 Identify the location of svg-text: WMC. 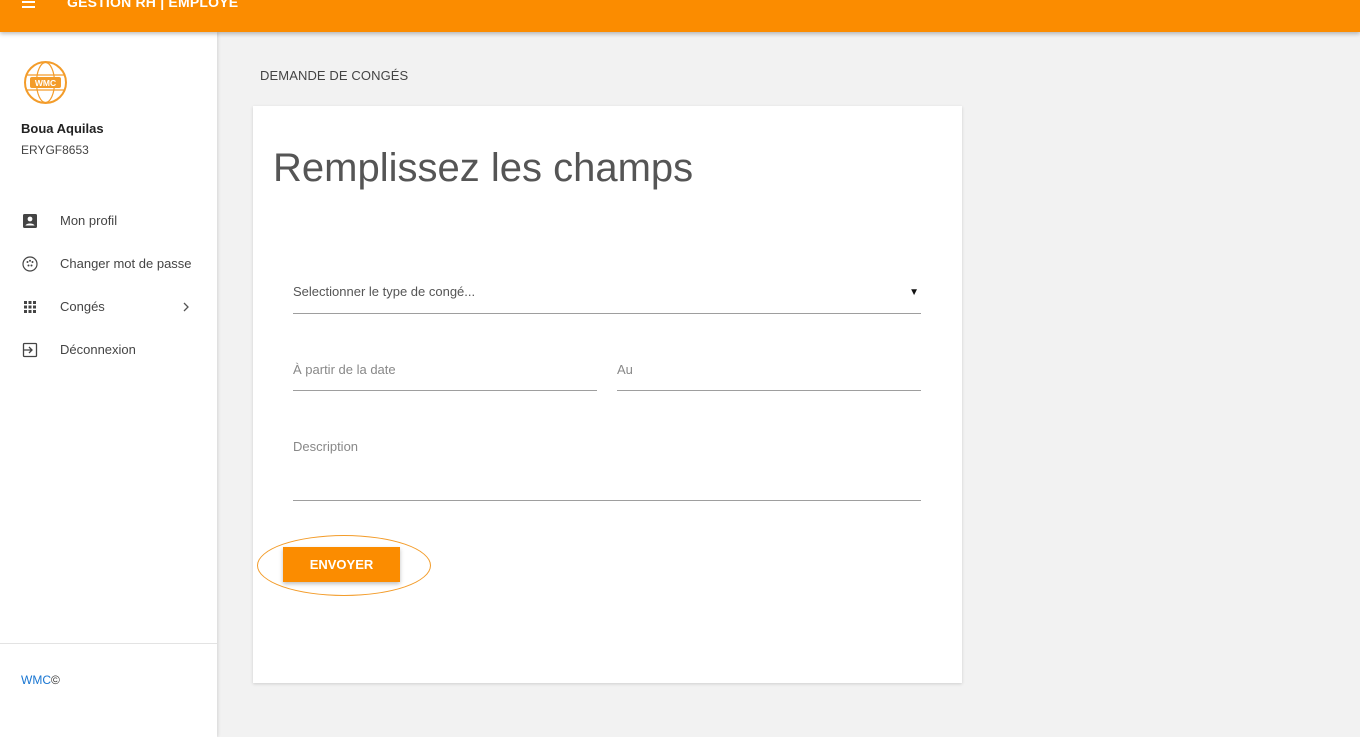
(45, 83).